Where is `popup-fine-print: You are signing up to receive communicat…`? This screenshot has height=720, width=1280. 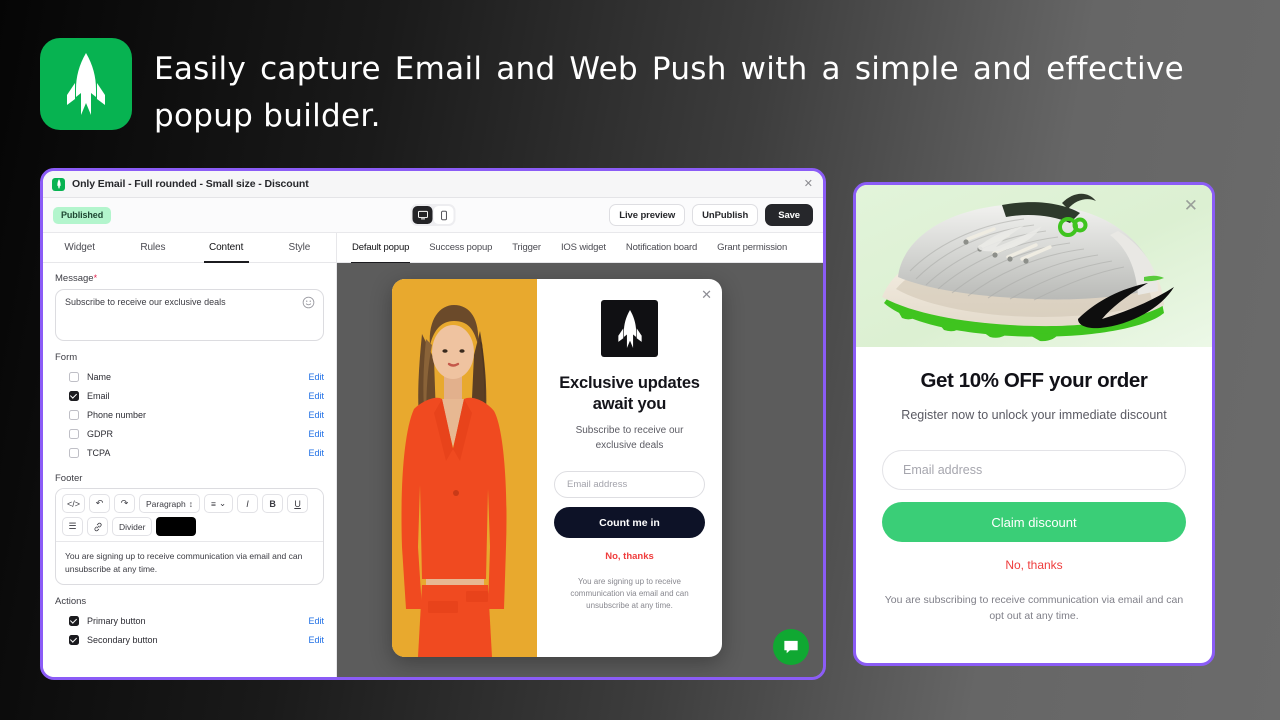 popup-fine-print: You are signing up to receive communicat… is located at coordinates (629, 594).